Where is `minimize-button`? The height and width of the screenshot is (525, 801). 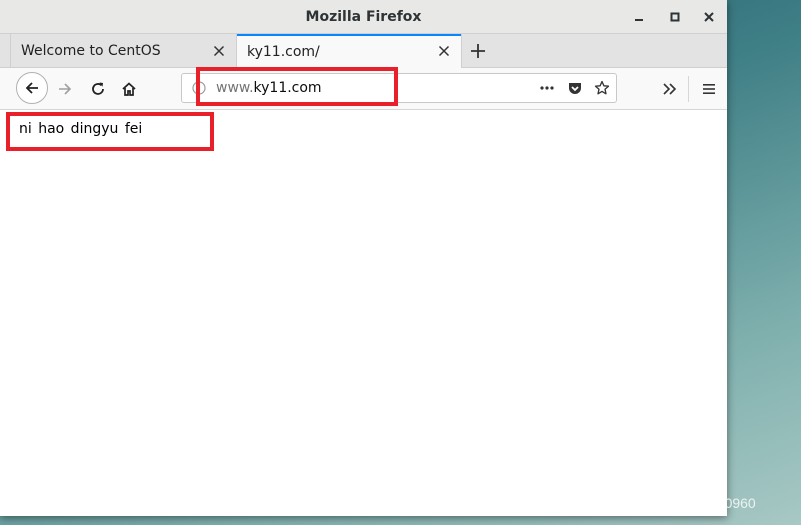
minimize-button is located at coordinates (639, 17).